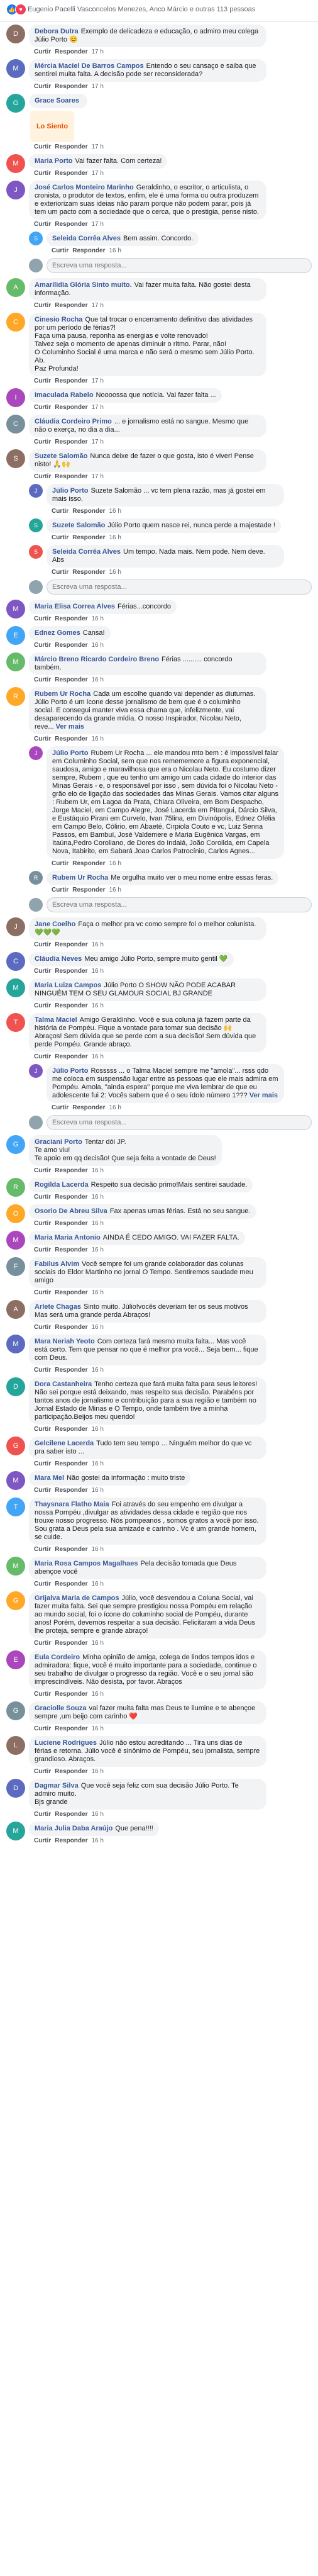 The height and width of the screenshot is (2576, 318). I want to click on comment-author: Júlio Porto, so click(70, 1071).